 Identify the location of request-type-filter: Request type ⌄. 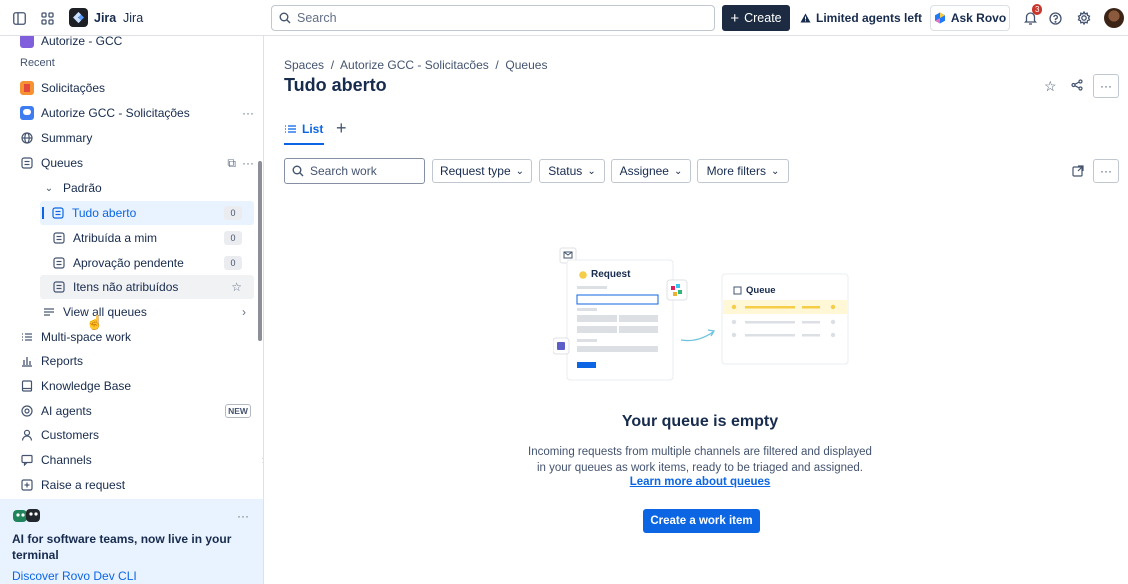
(482, 171).